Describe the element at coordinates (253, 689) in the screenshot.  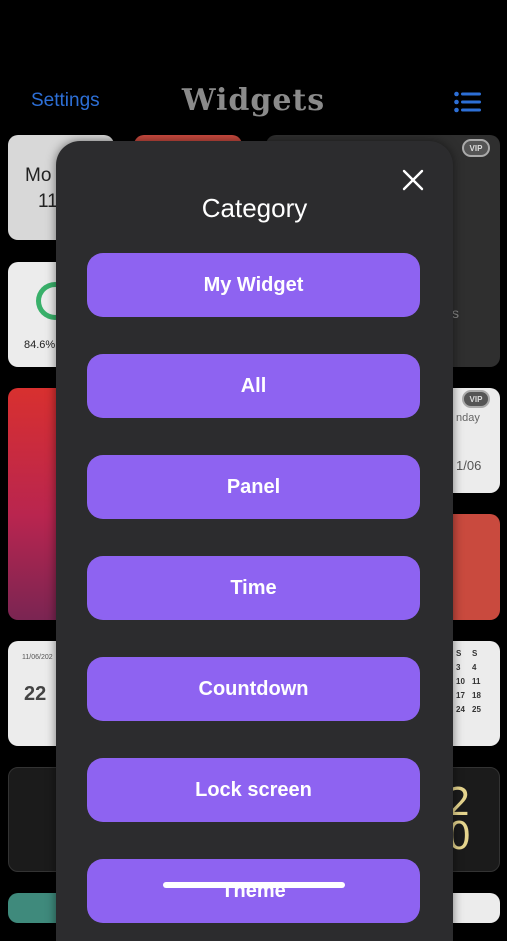
I see `category-button-countdown: Countdown` at that location.